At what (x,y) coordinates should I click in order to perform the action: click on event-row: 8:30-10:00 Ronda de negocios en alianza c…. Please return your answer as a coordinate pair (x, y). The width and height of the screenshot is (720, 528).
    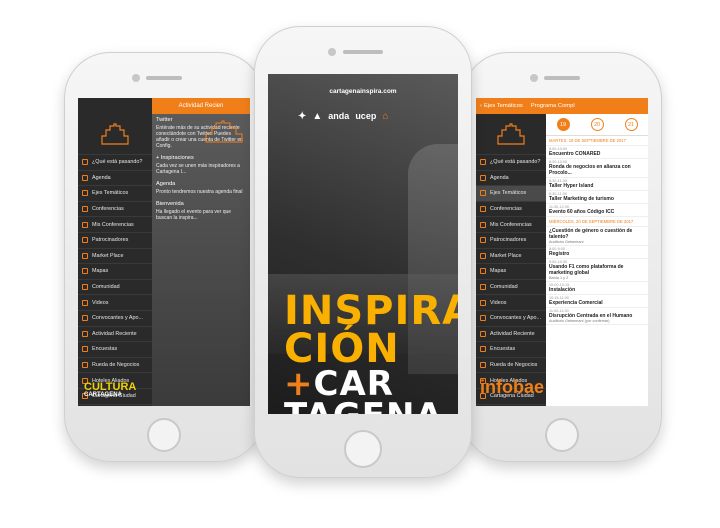
    Looking at the image, I should click on (597, 168).